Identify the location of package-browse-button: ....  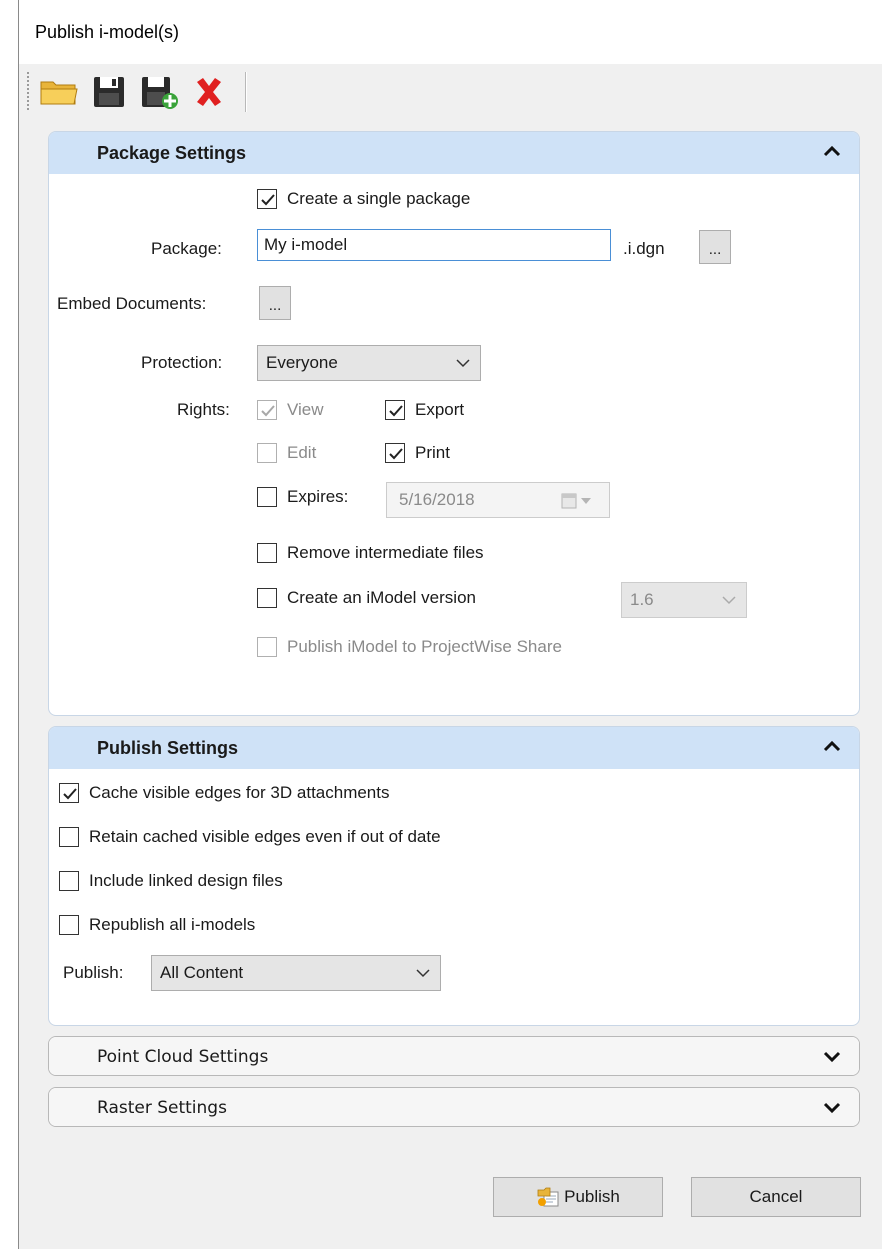
(715, 247).